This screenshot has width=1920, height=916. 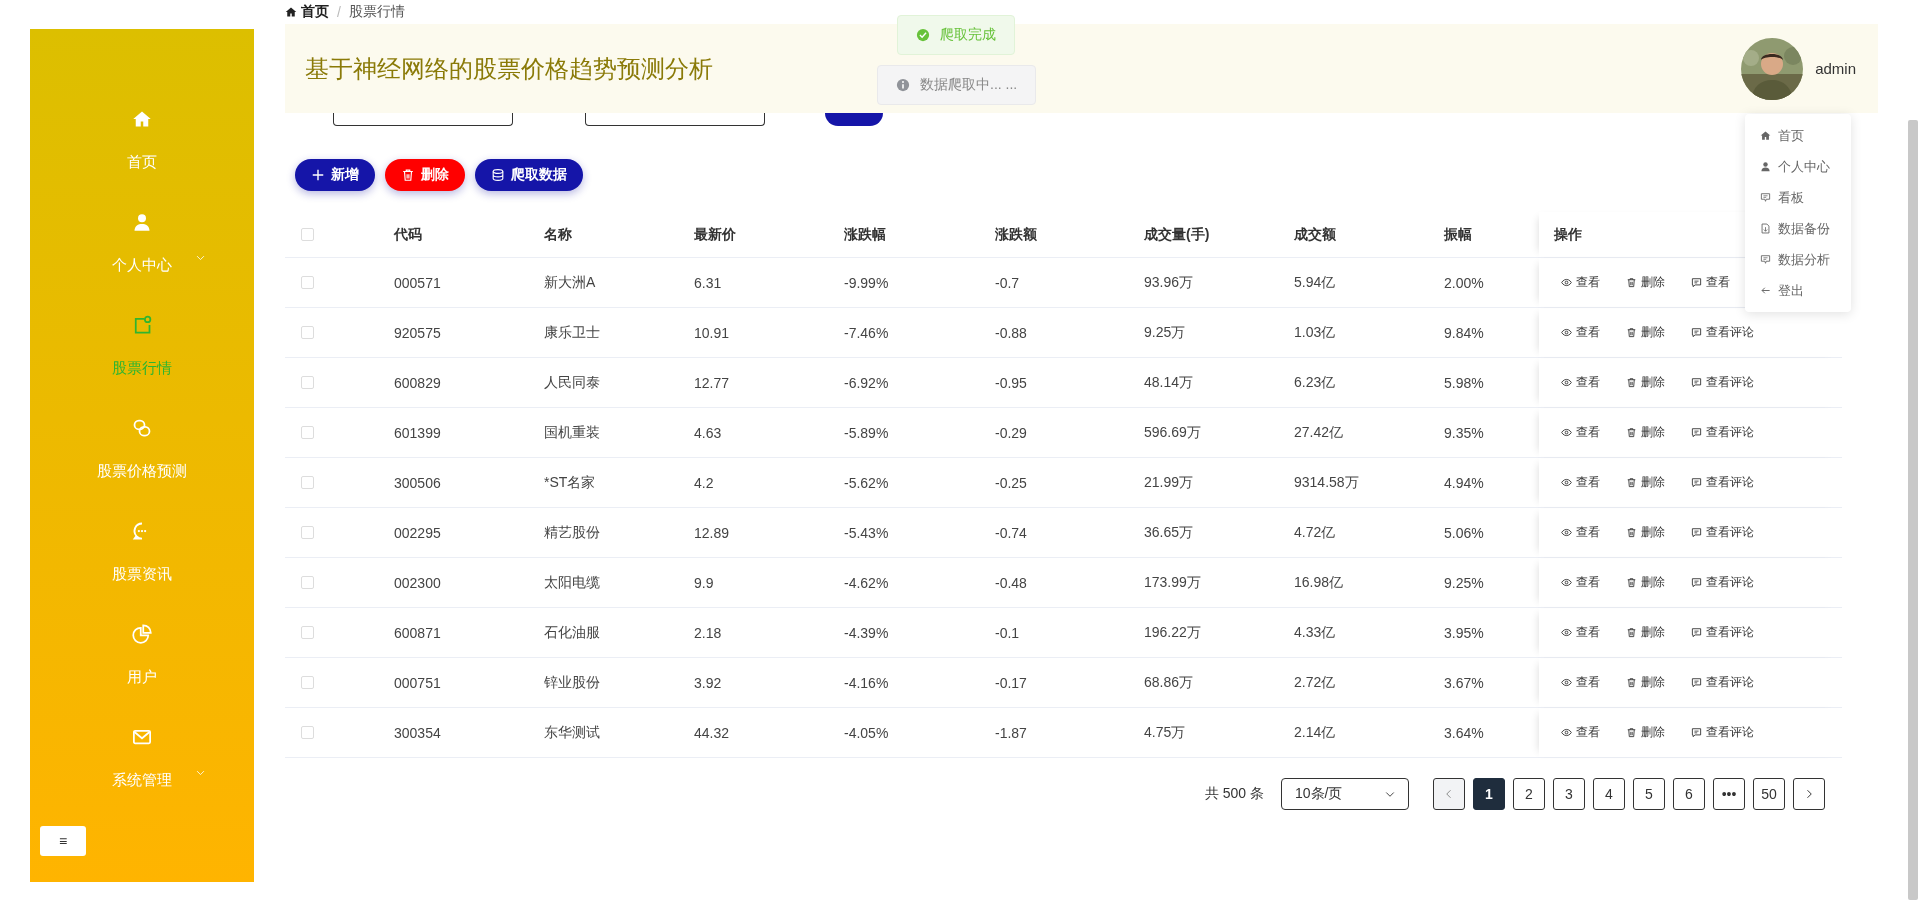 What do you see at coordinates (318, 175) in the screenshot?
I see `plus-icon` at bounding box center [318, 175].